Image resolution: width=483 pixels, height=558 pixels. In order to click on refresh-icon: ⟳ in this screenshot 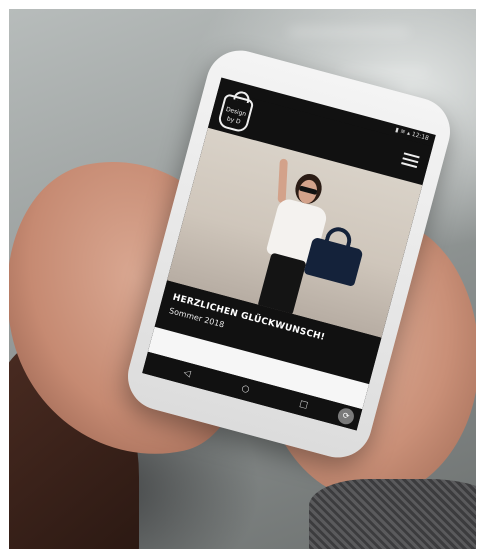, I will do `click(346, 416)`.